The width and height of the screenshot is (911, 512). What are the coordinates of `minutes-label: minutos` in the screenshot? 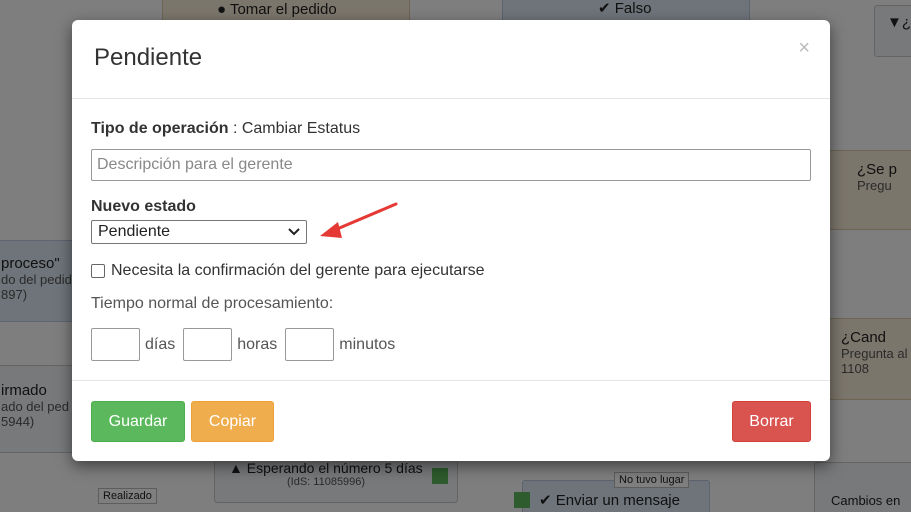 It's located at (367, 344).